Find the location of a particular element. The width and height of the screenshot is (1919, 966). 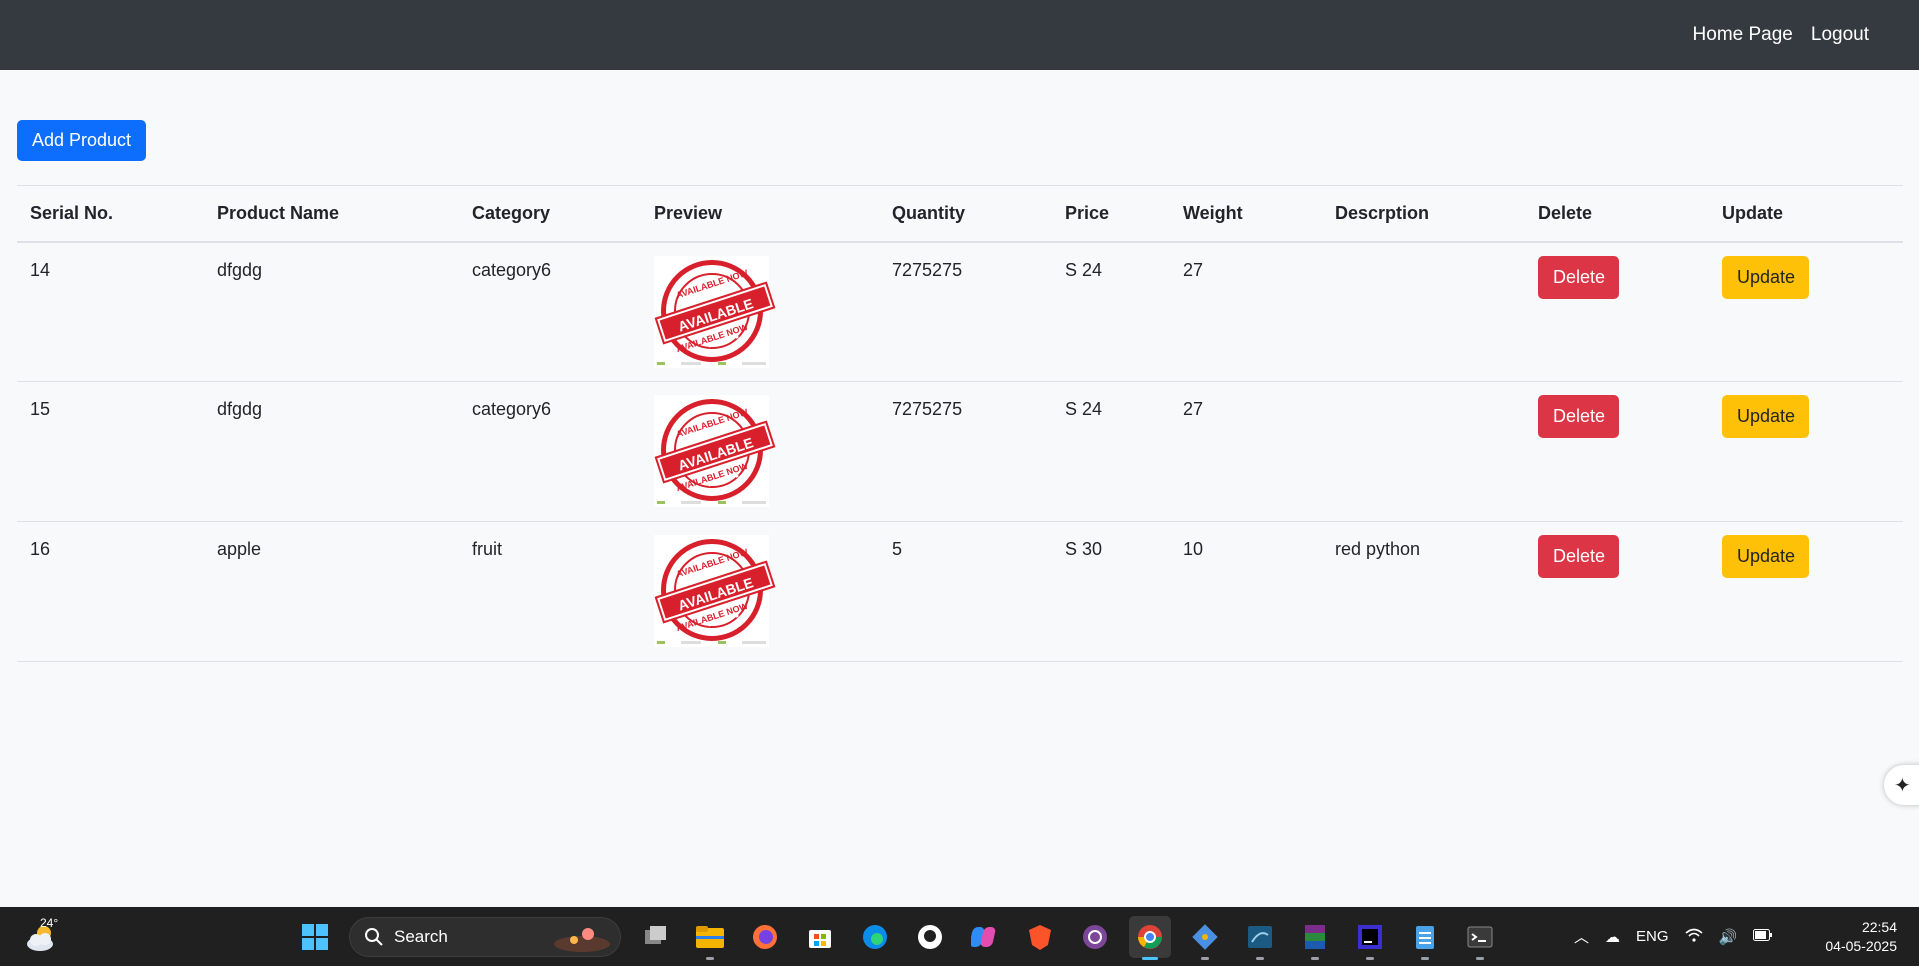

brave-icon is located at coordinates (1040, 937).